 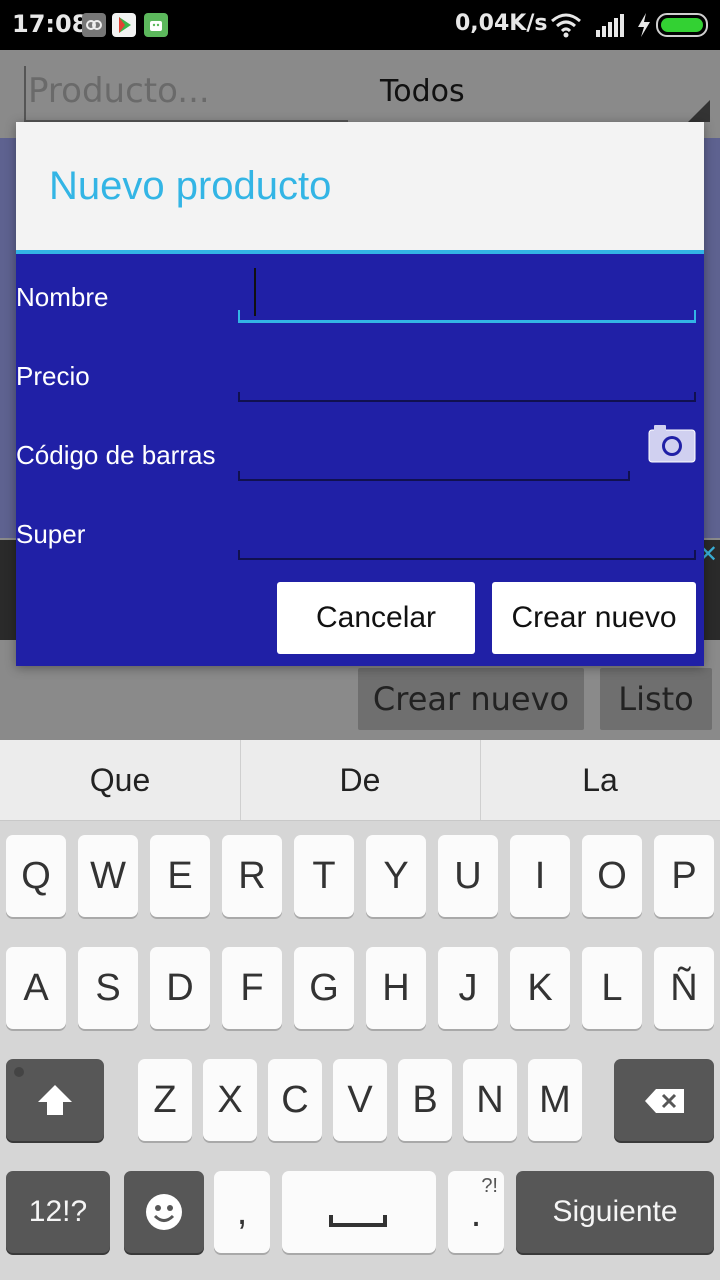 What do you see at coordinates (62, 297) in the screenshot?
I see `name-label: Nombre` at bounding box center [62, 297].